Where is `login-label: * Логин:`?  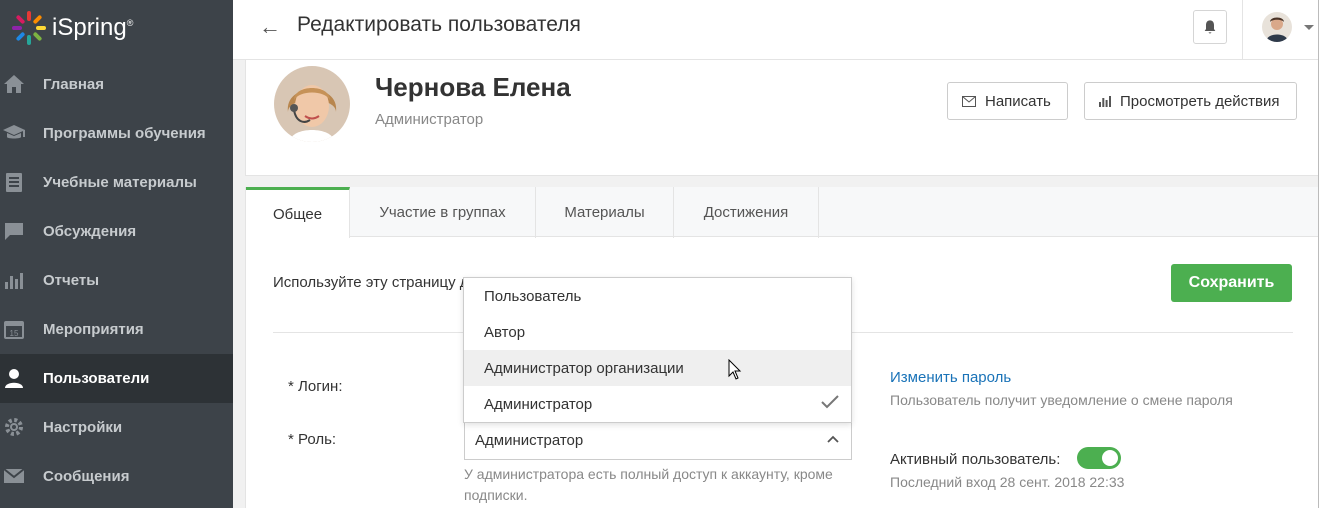
login-label: * Логин: is located at coordinates (315, 386).